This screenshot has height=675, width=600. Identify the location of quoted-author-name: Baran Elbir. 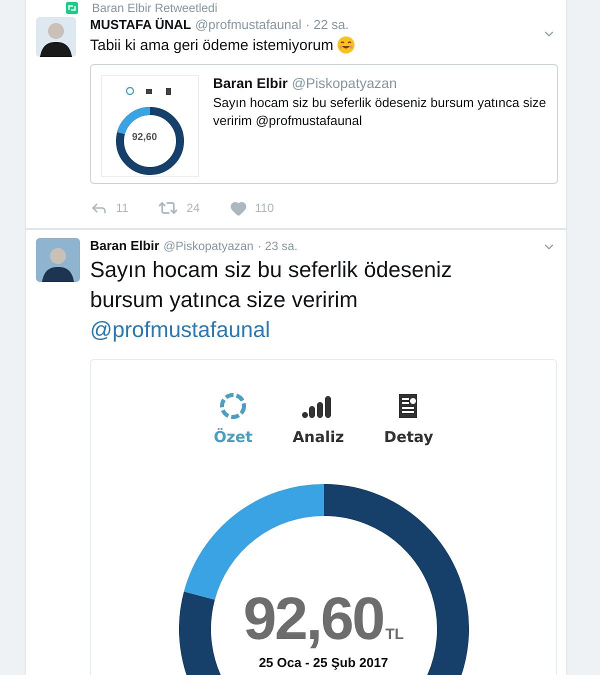
(250, 83).